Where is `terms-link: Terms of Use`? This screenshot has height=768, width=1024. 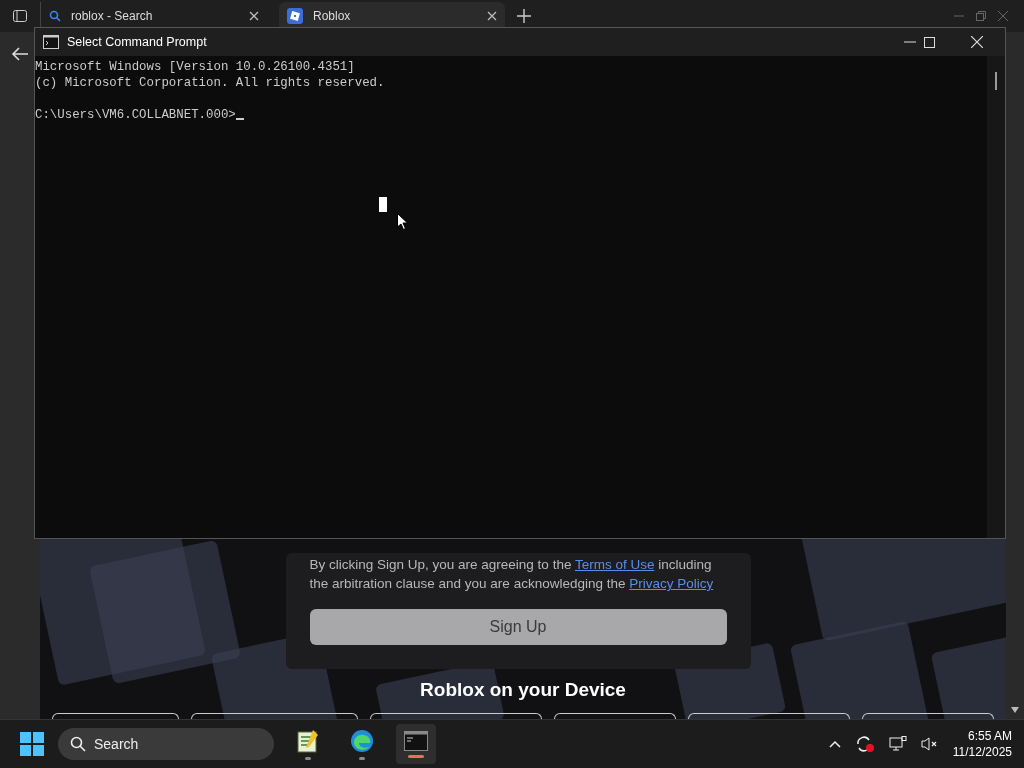 terms-link: Terms of Use is located at coordinates (614, 564).